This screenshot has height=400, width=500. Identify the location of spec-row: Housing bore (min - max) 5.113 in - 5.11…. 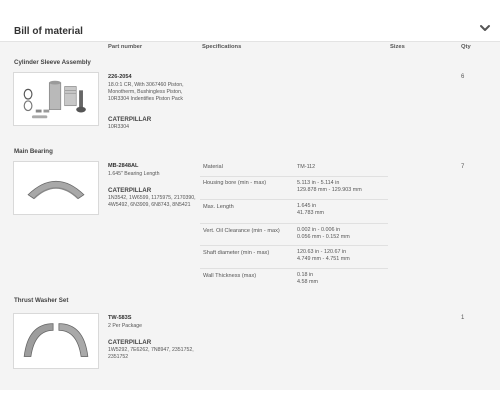
(294, 188).